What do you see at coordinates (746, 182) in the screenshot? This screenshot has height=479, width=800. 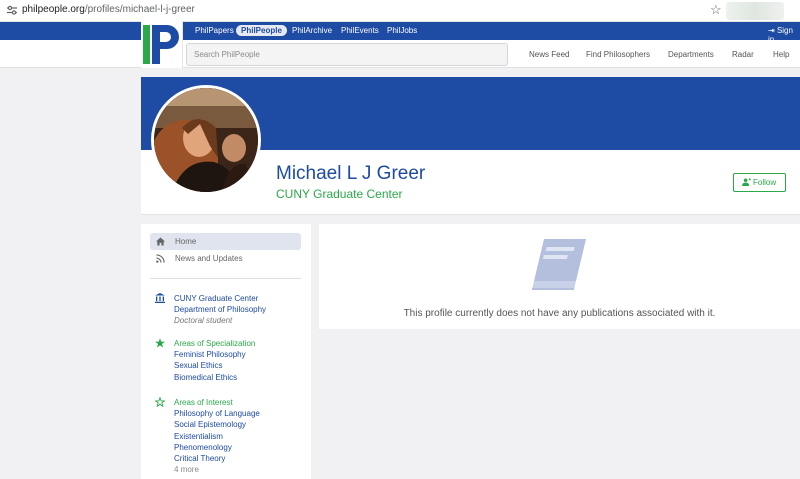 I see `add-user-icon` at bounding box center [746, 182].